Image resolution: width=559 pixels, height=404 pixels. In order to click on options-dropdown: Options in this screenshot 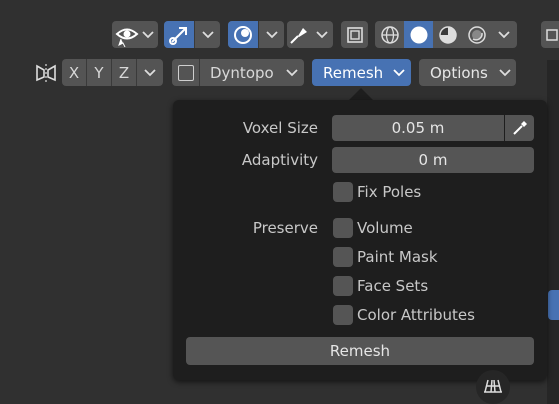, I will do `click(467, 72)`.